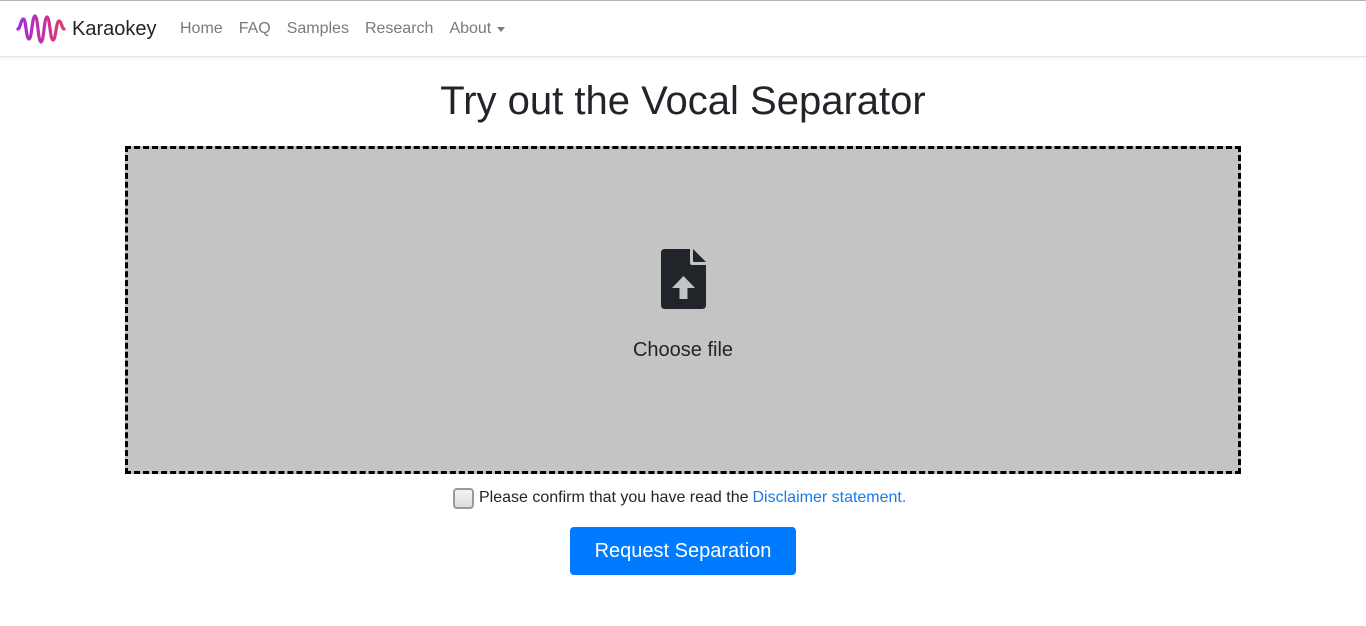 This screenshot has height=626, width=1366. What do you see at coordinates (463, 498) in the screenshot?
I see `disclaimer-checkbox` at bounding box center [463, 498].